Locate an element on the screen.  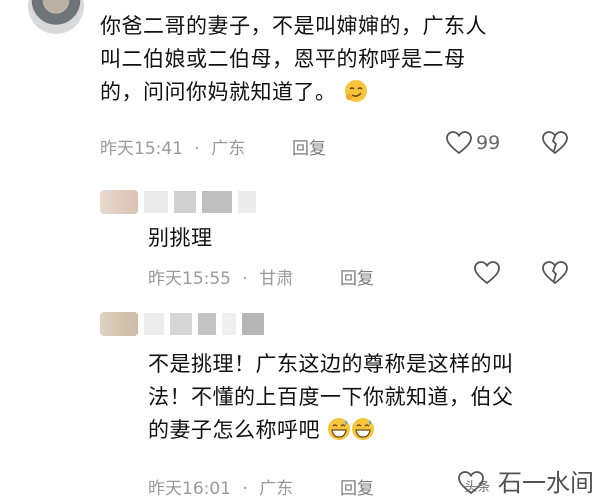
like-button is located at coordinates (487, 273).